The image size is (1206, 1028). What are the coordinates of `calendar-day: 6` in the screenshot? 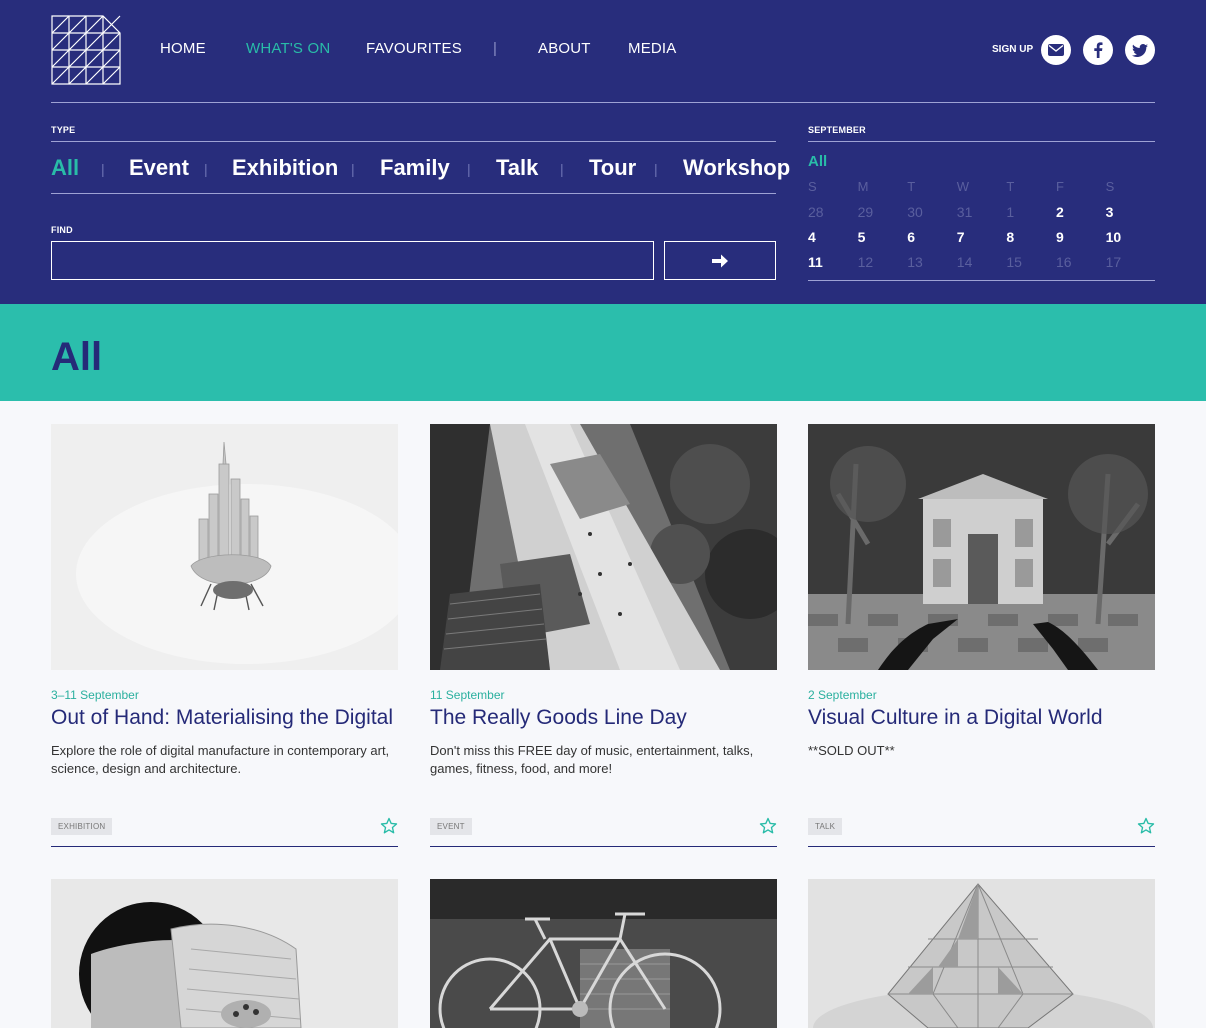 It's located at (932, 240).